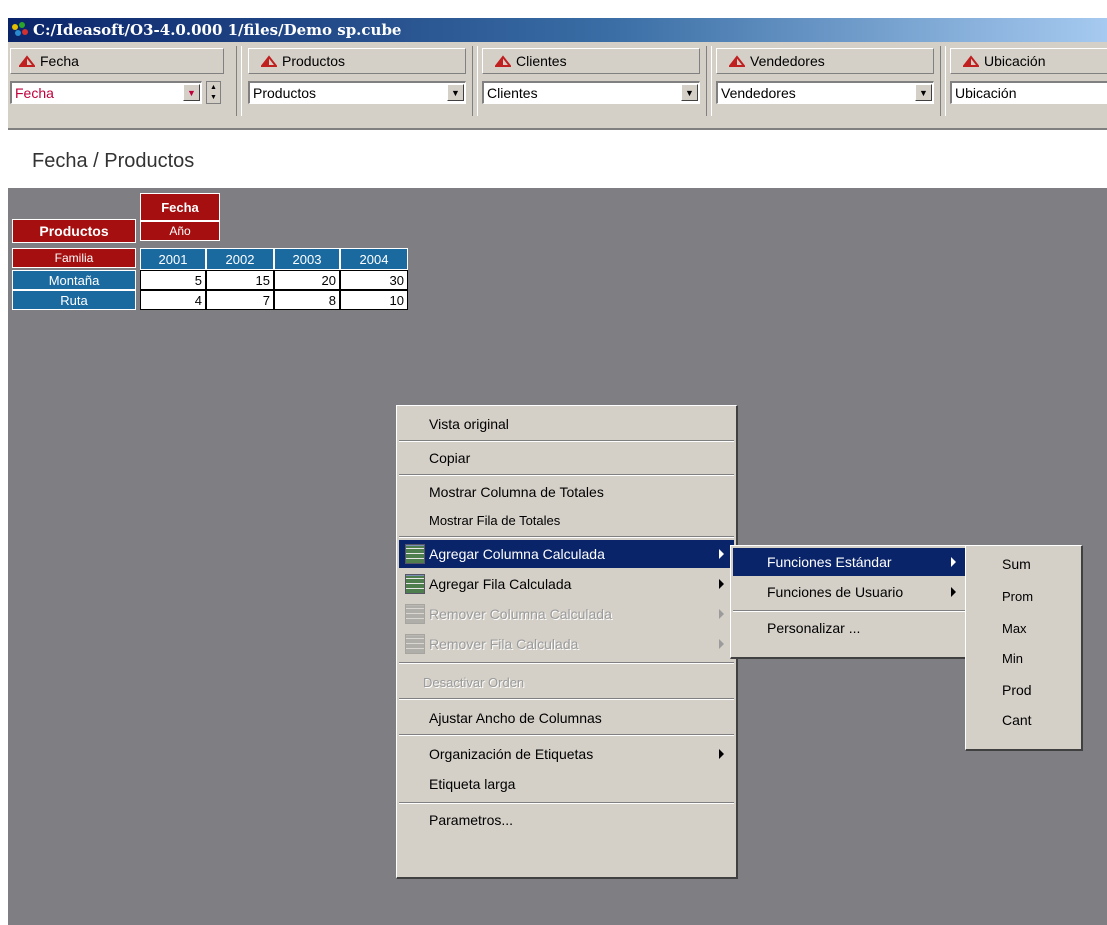 This screenshot has height=925, width=1107. What do you see at coordinates (117, 61) in the screenshot?
I see `dimension-button-fecha: Fecha` at bounding box center [117, 61].